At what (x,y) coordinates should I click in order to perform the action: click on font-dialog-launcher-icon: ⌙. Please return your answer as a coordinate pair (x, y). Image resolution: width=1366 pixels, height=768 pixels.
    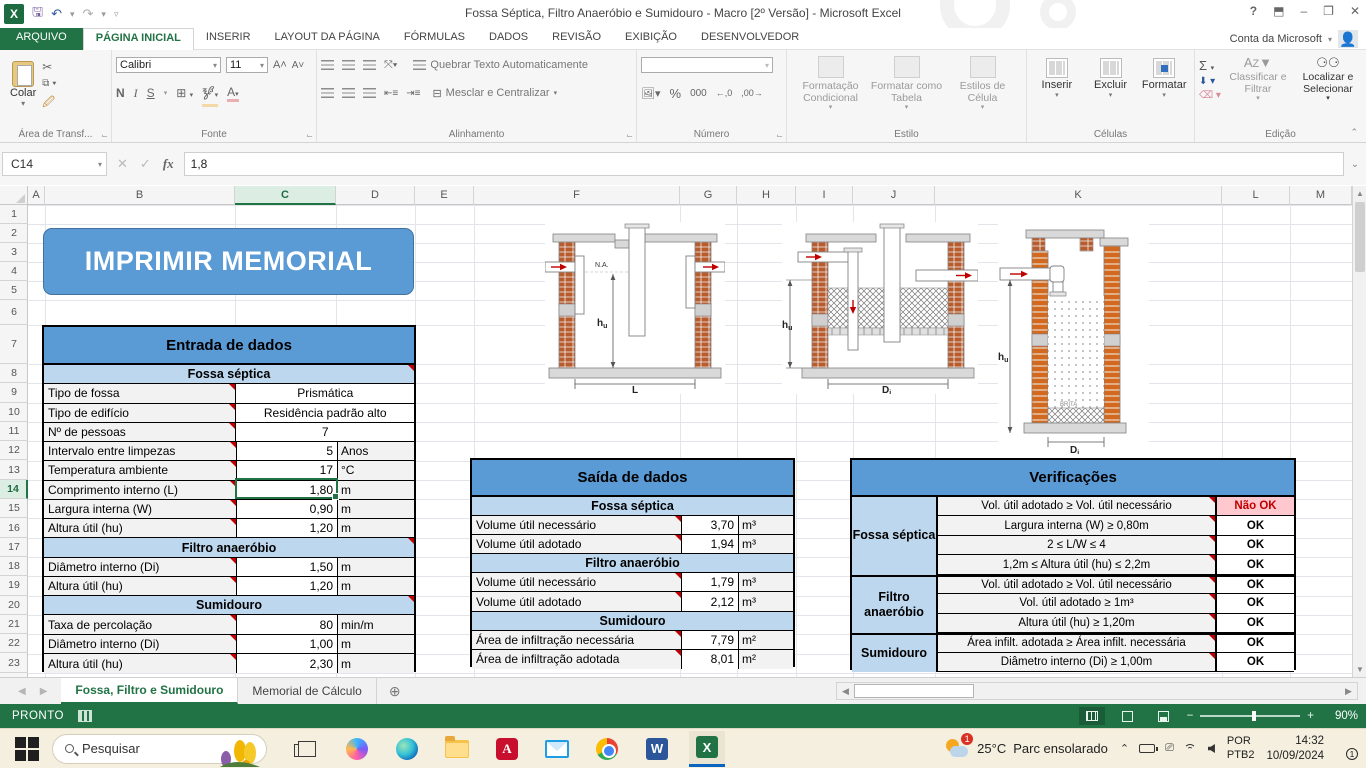
    Looking at the image, I should click on (309, 135).